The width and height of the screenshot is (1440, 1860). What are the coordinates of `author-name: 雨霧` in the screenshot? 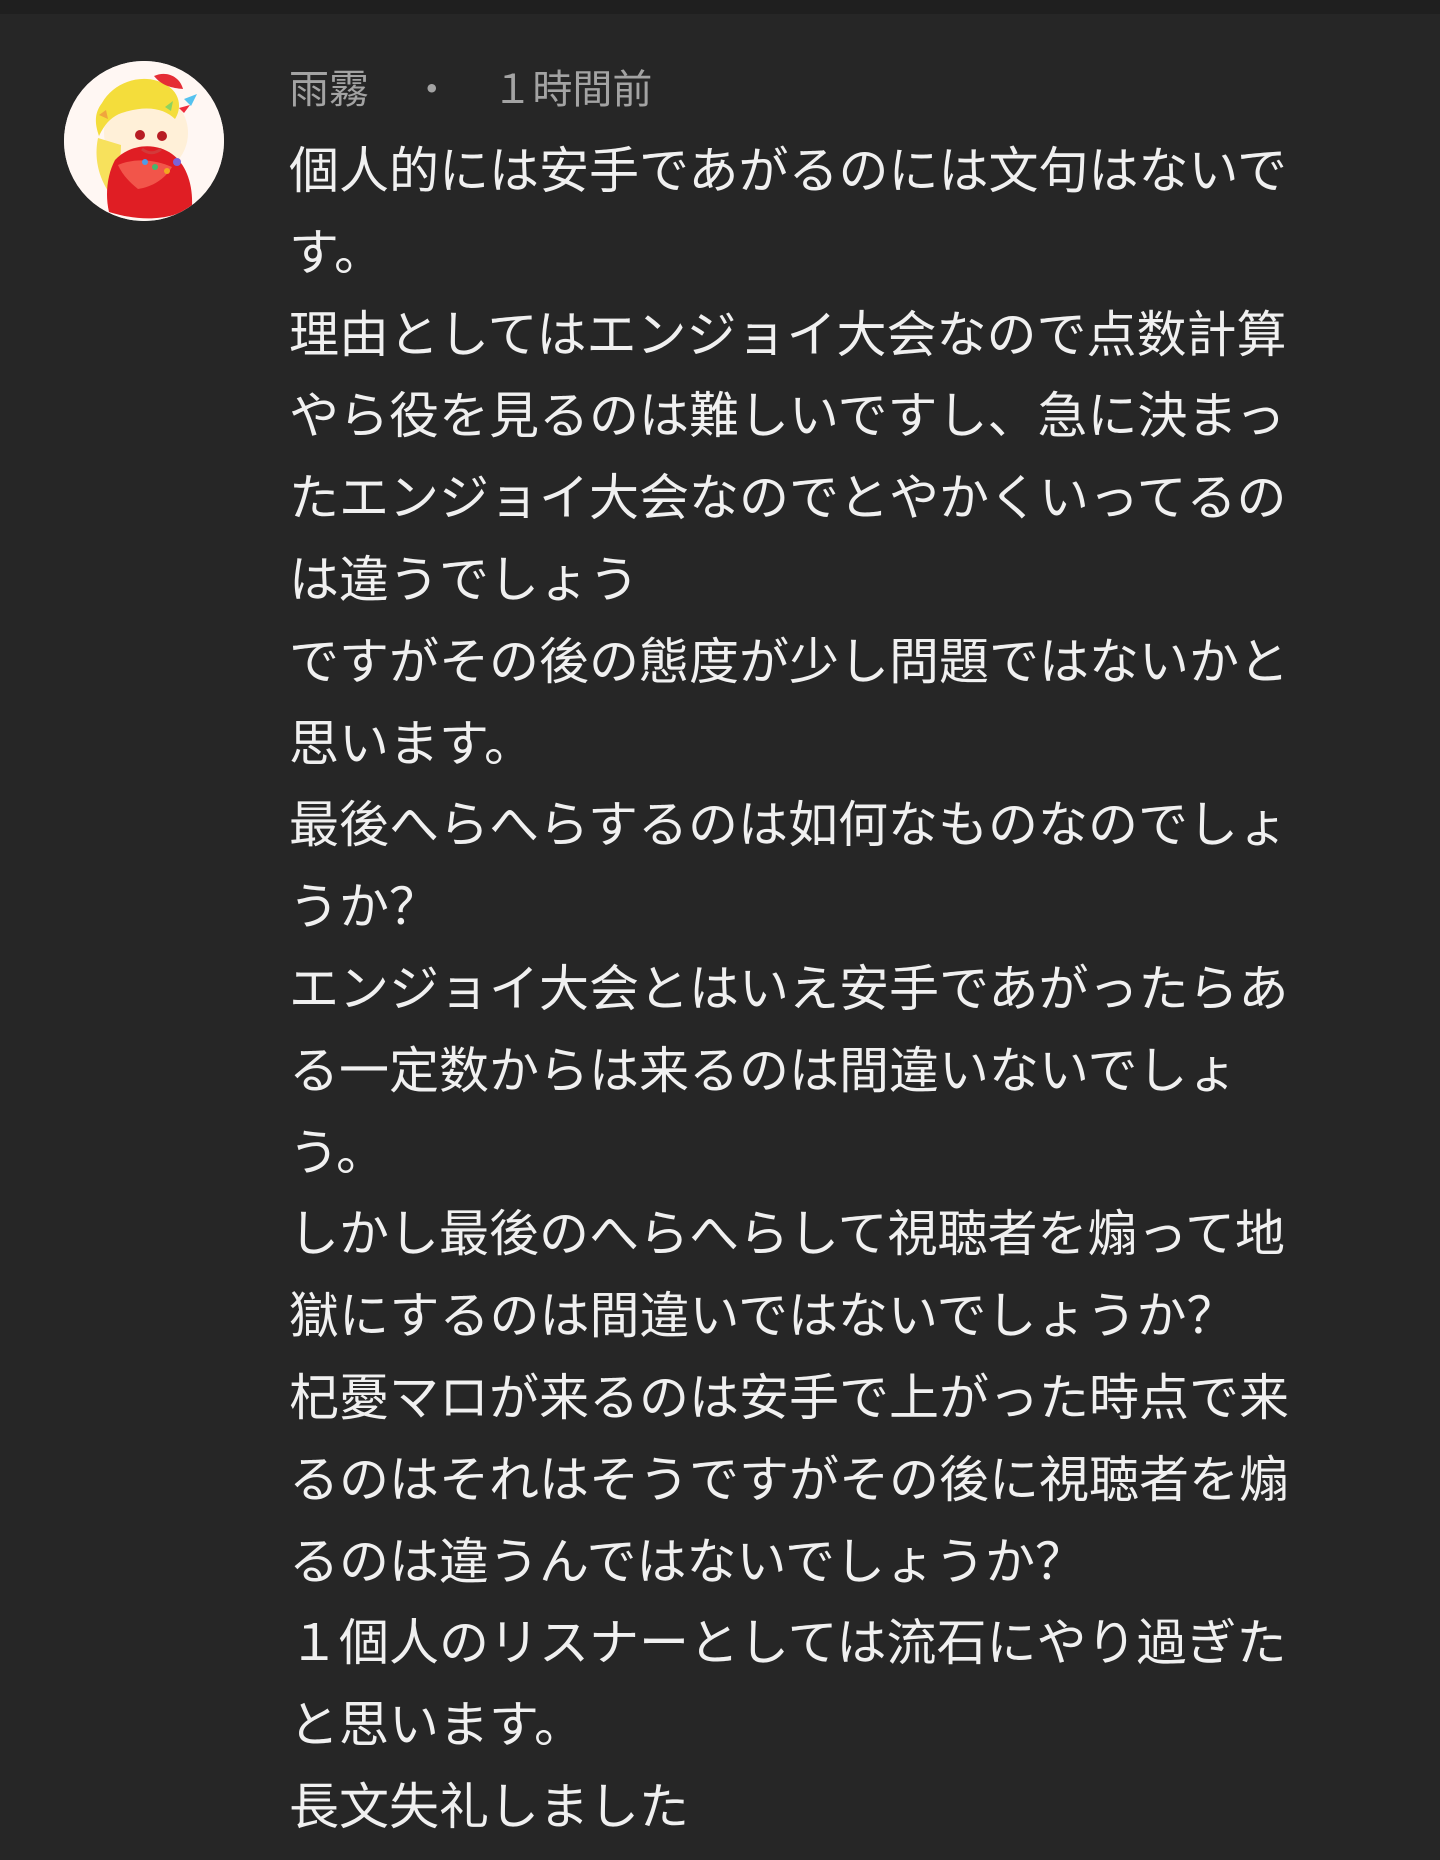 It's located at (329, 90).